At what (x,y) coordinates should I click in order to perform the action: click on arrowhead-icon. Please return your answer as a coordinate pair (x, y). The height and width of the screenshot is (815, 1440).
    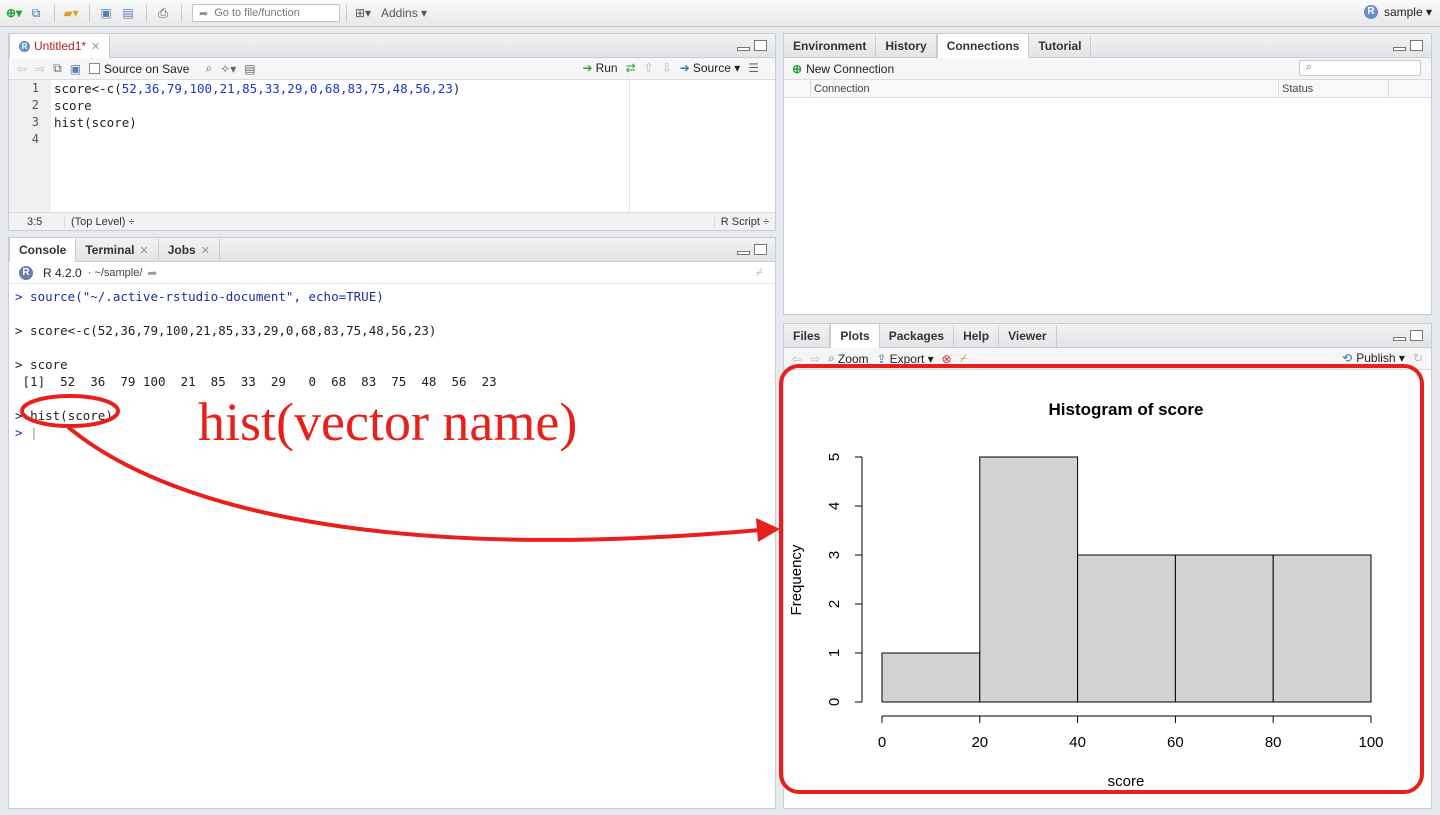
    Looking at the image, I should click on (768, 530).